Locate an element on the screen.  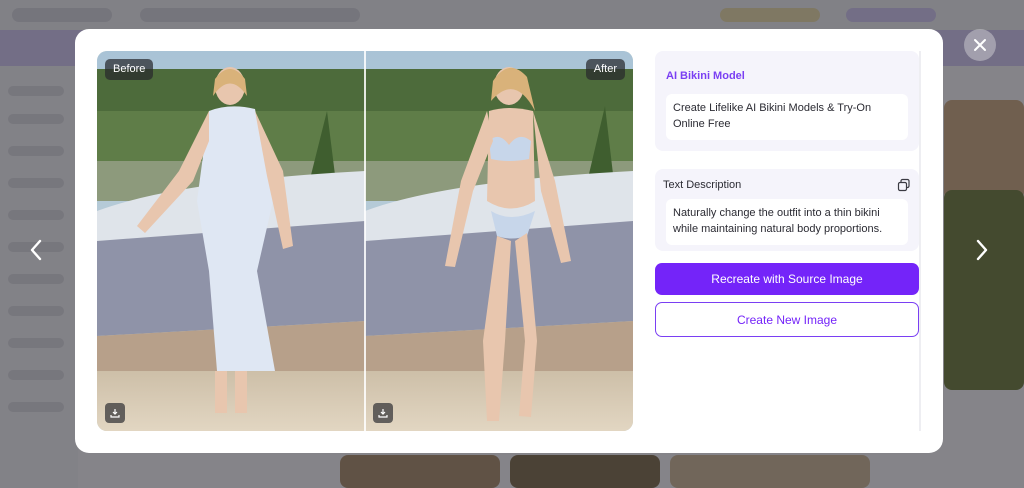
create-new-image-button: Create New Image is located at coordinates (787, 319).